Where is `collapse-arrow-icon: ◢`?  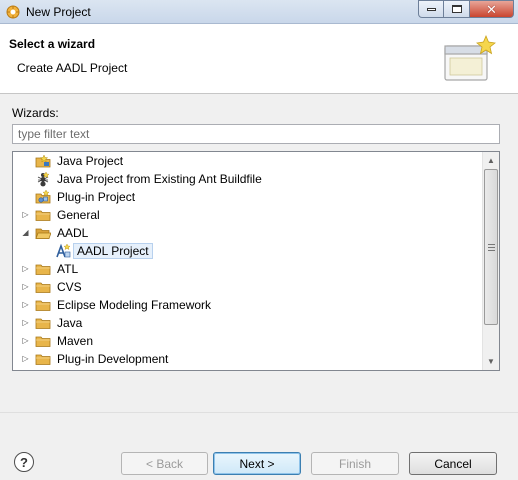 collapse-arrow-icon: ◢ is located at coordinates (25, 232).